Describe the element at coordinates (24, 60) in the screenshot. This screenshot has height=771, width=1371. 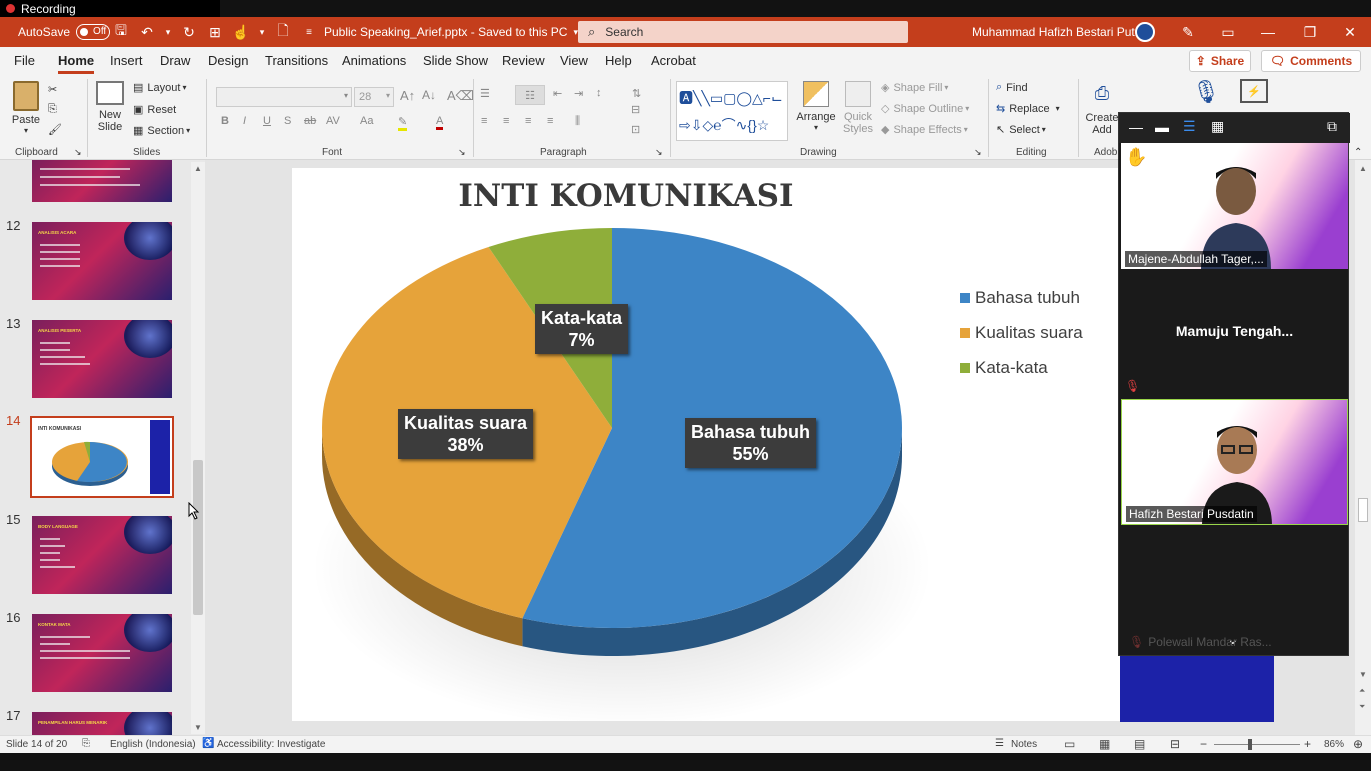
I see `tab-file: File` at that location.